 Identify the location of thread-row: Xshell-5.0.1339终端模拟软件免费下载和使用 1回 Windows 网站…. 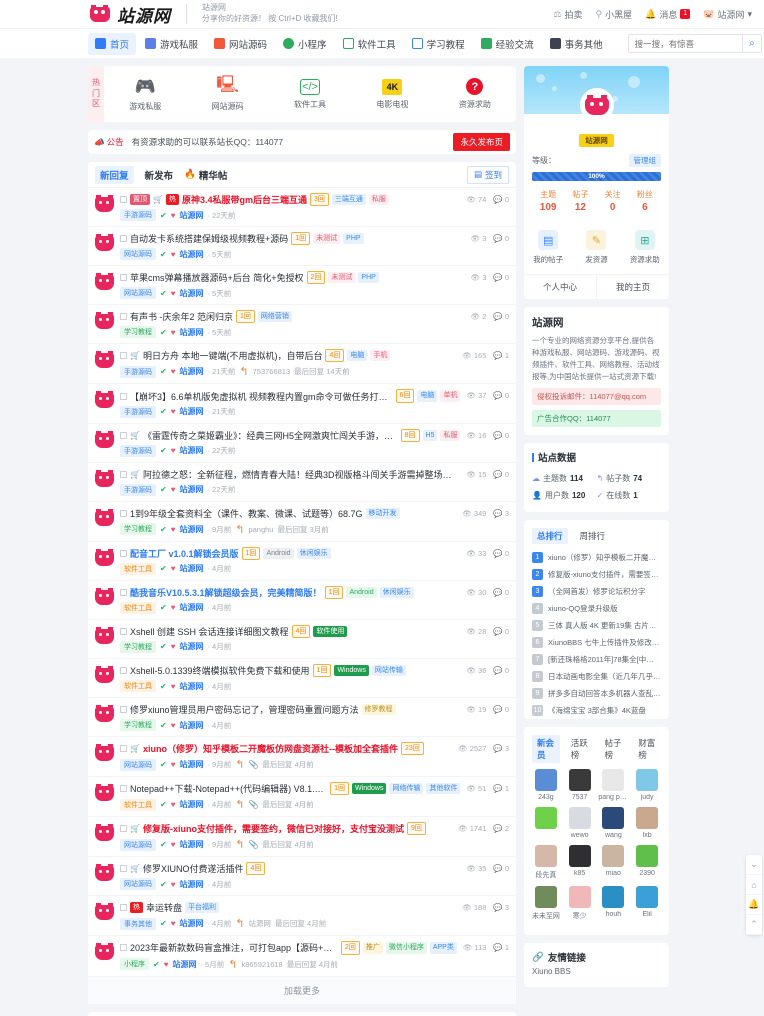
(302, 679).